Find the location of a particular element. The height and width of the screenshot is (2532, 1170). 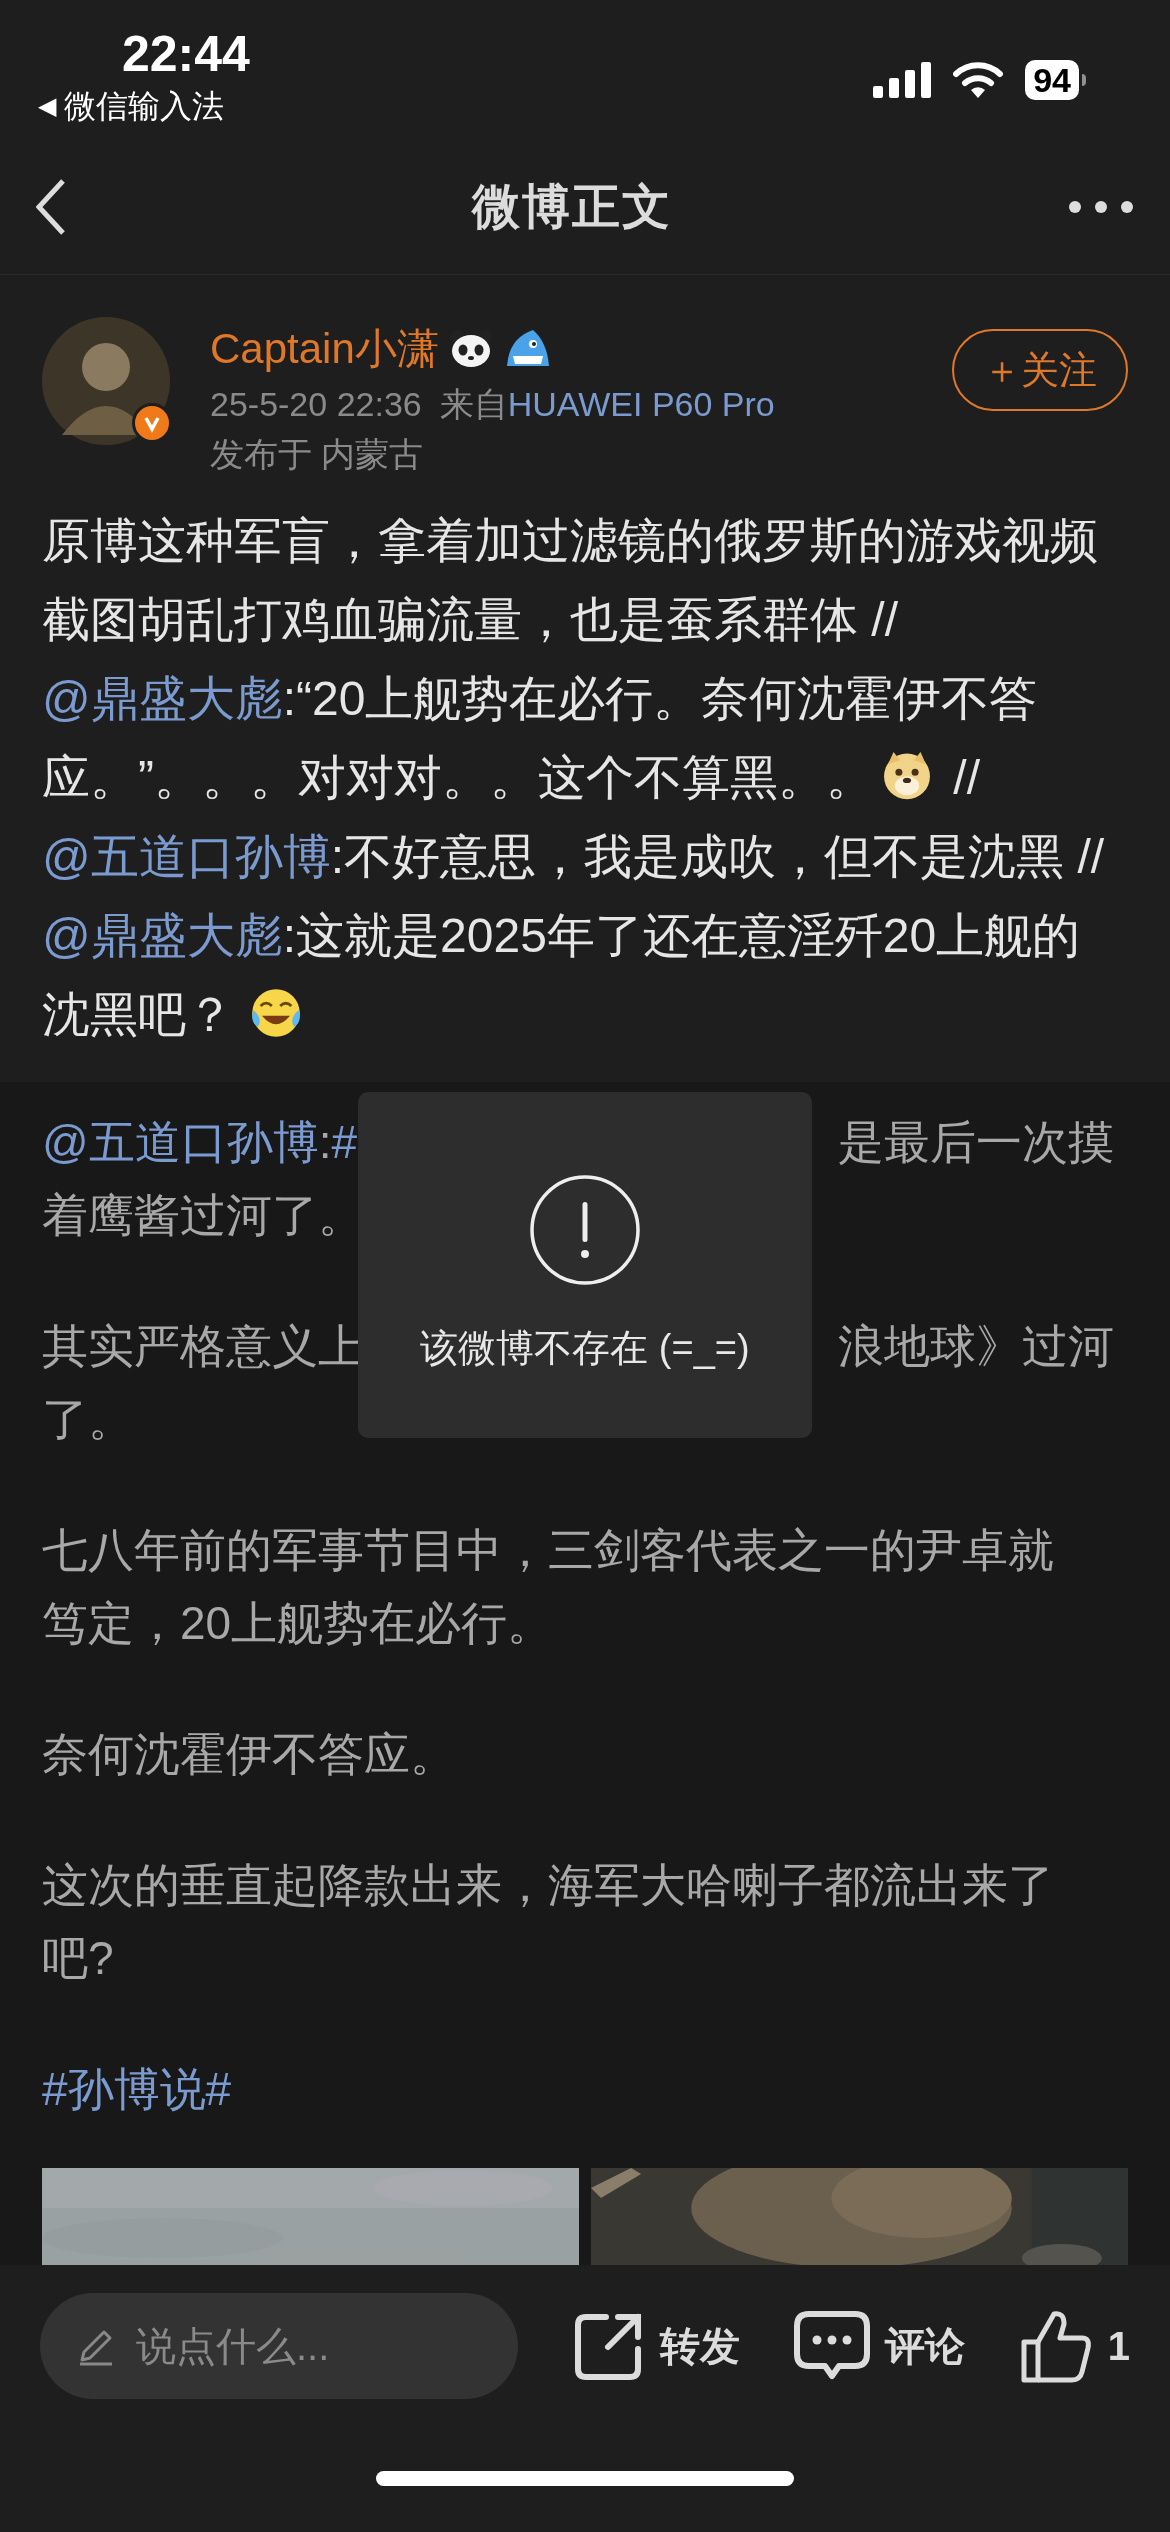

back-icon is located at coordinates (51, 207).